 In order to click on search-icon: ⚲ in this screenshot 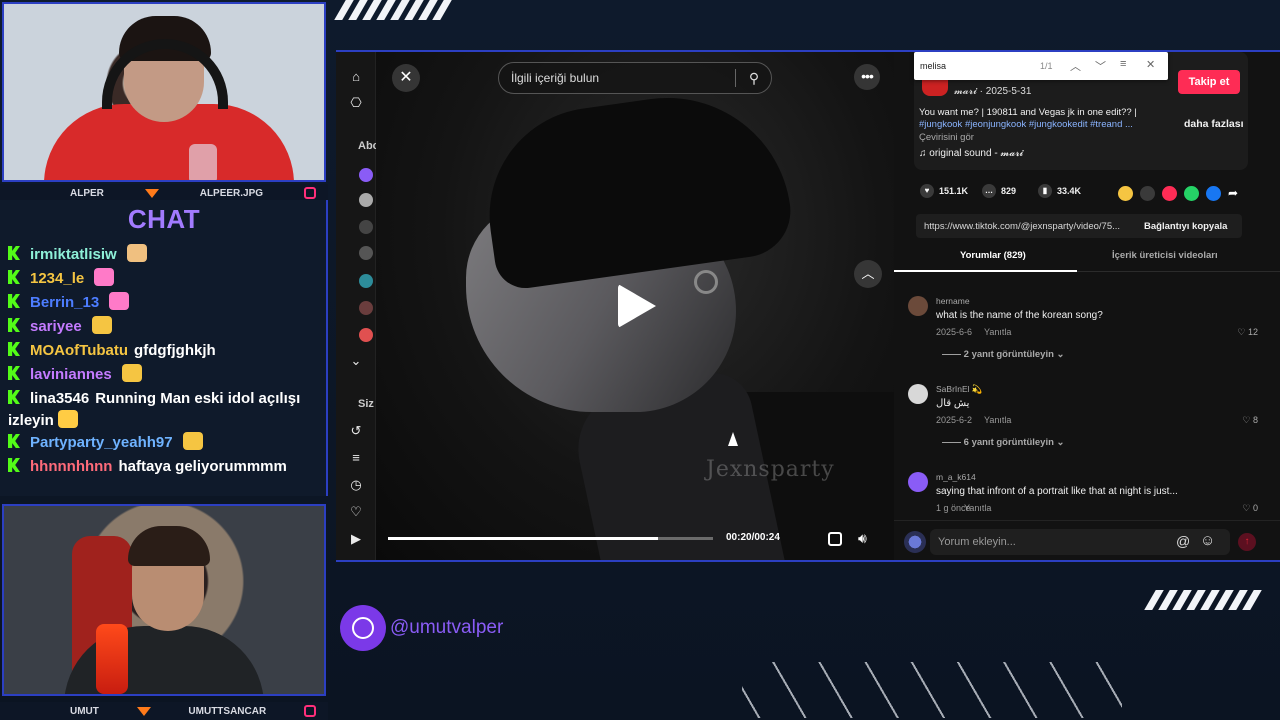, I will do `click(754, 78)`.